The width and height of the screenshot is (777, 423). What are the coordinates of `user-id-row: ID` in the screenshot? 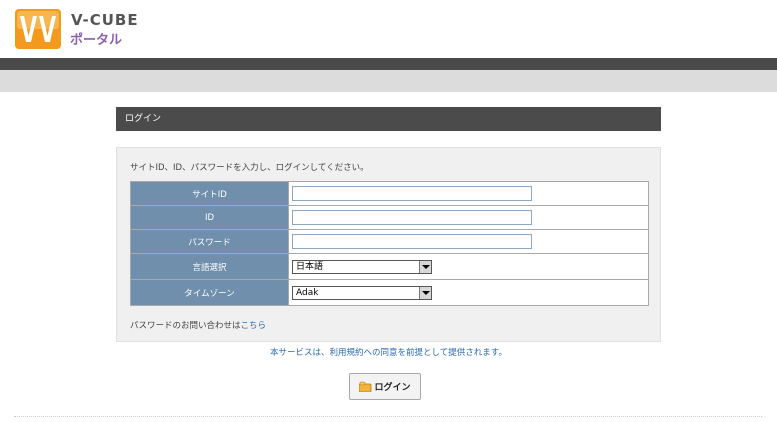 It's located at (389, 217).